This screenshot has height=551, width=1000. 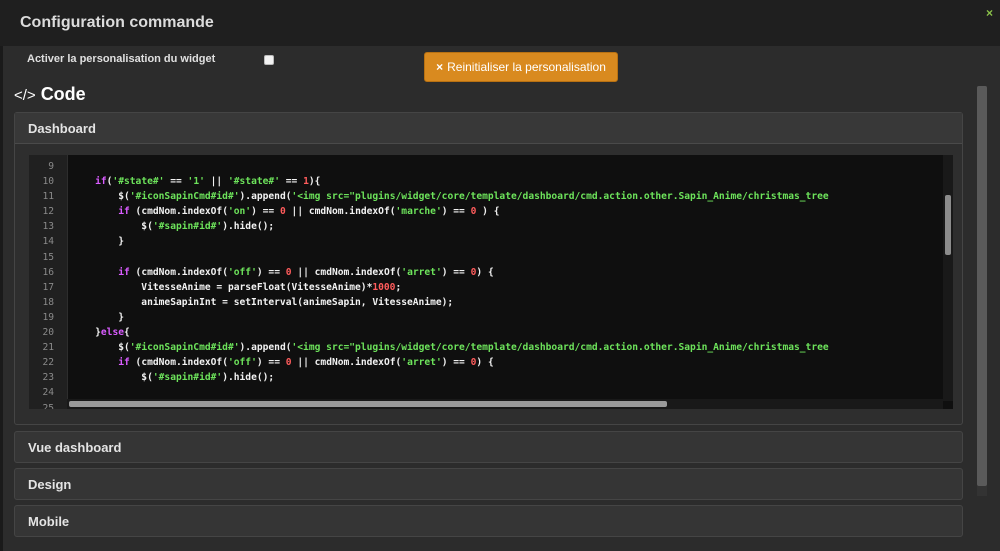 I want to click on code-line: 23 $('#sapin#id#').hide();, so click(x=491, y=377).